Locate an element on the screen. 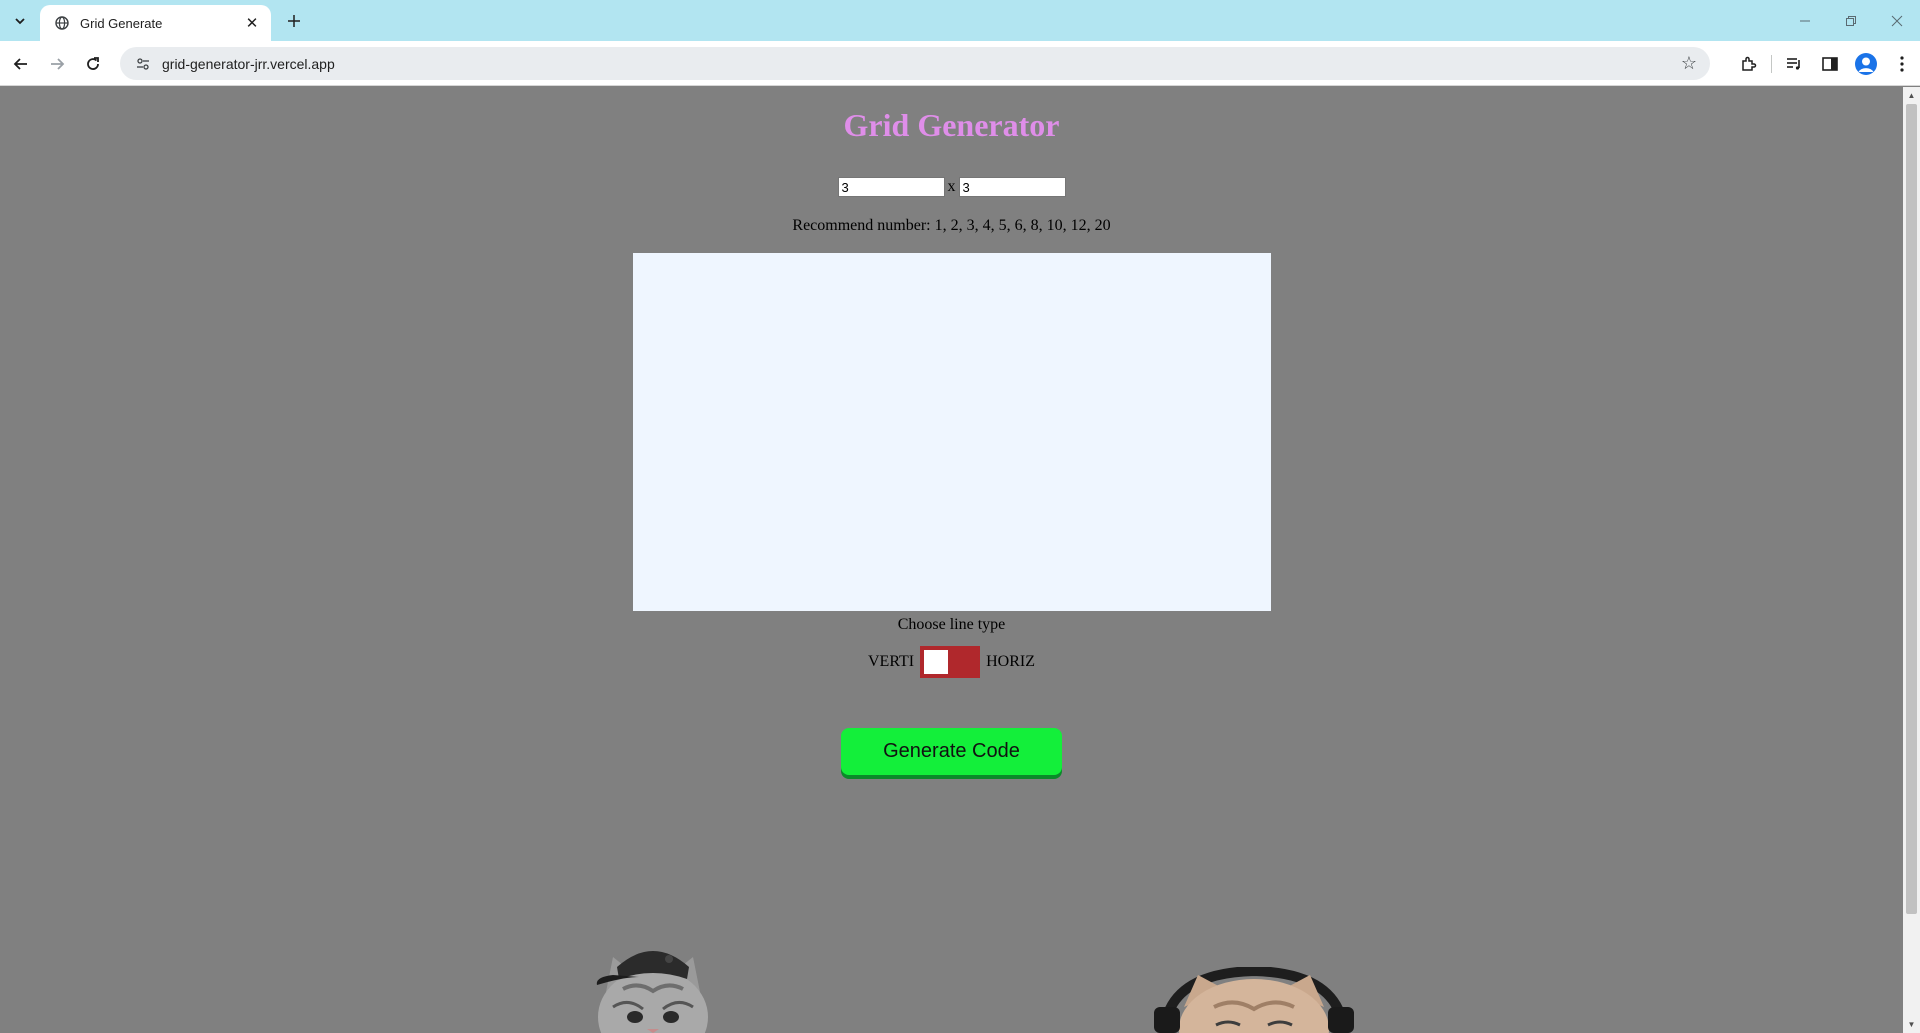 This screenshot has width=1920, height=1033. extensions-icon is located at coordinates (1749, 64).